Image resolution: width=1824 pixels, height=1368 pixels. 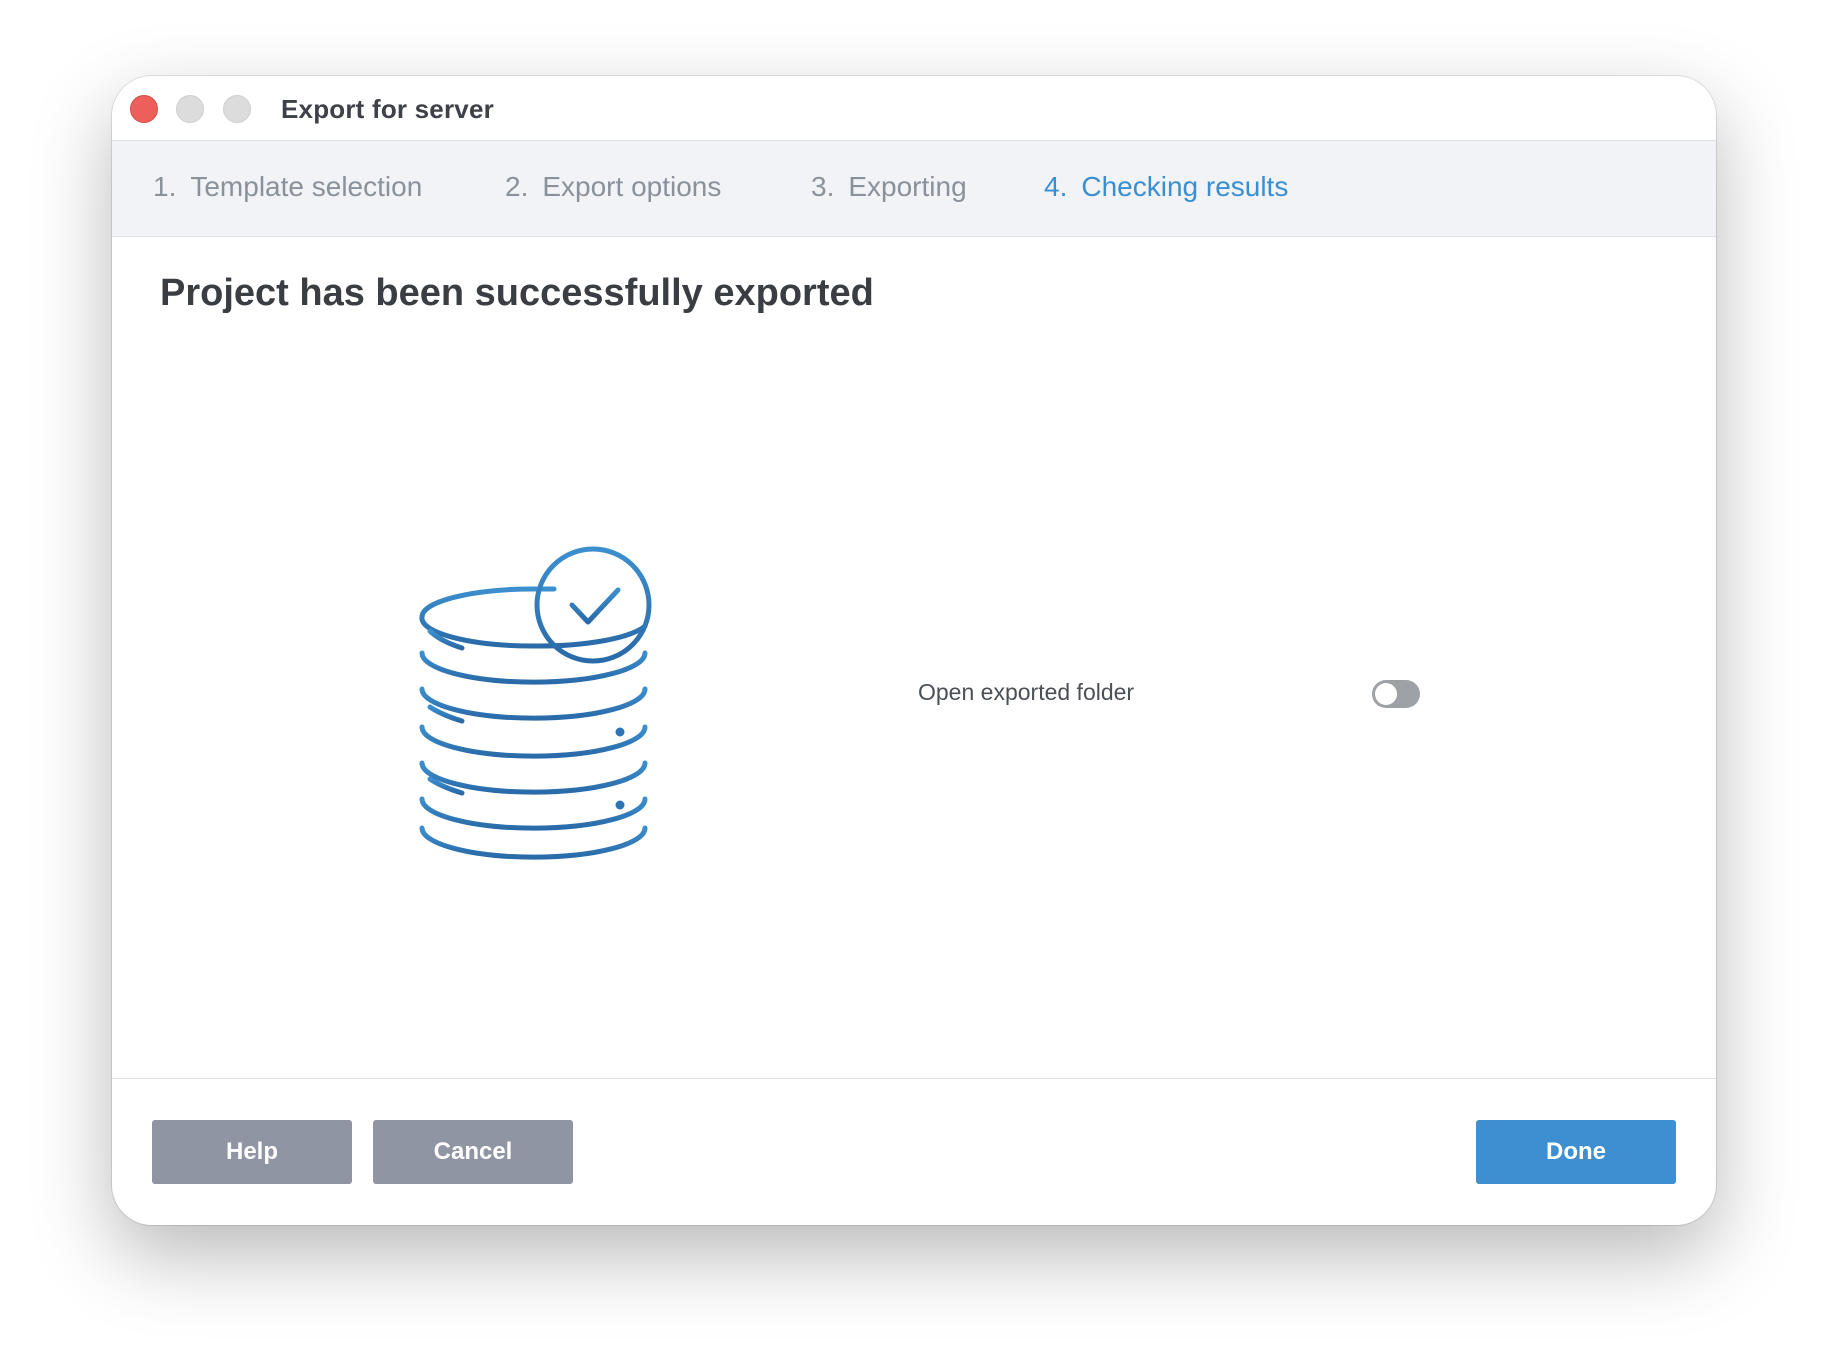 I want to click on step-label: Exporting, so click(x=907, y=186).